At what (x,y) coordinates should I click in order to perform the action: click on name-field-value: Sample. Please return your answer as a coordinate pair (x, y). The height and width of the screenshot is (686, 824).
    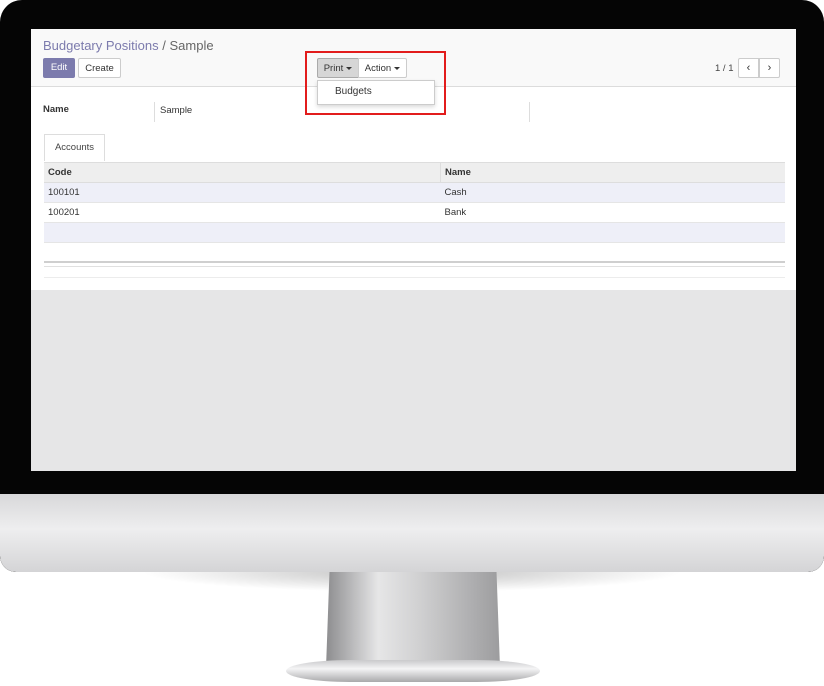
    Looking at the image, I should click on (176, 110).